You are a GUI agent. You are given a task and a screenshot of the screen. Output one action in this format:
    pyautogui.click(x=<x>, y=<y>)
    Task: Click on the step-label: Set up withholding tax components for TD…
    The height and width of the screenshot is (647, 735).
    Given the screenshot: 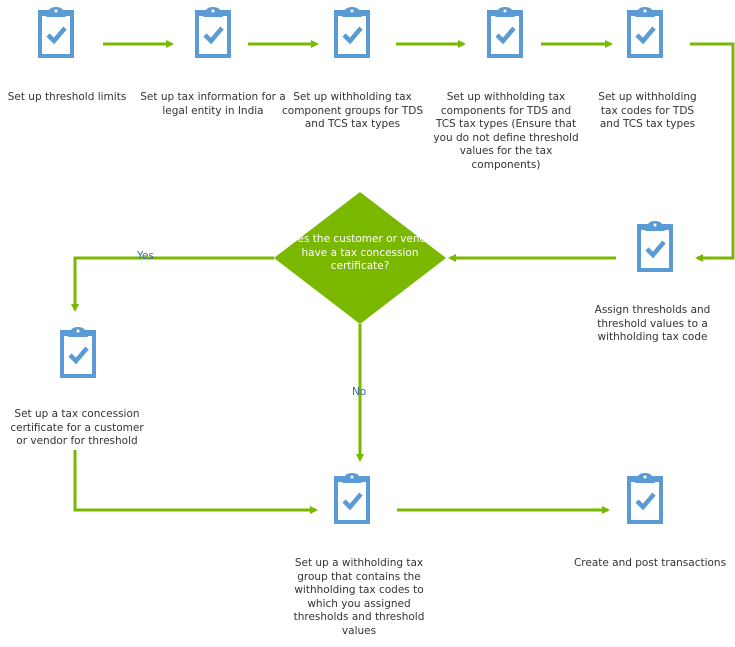 What is the action you would take?
    pyautogui.click(x=506, y=131)
    